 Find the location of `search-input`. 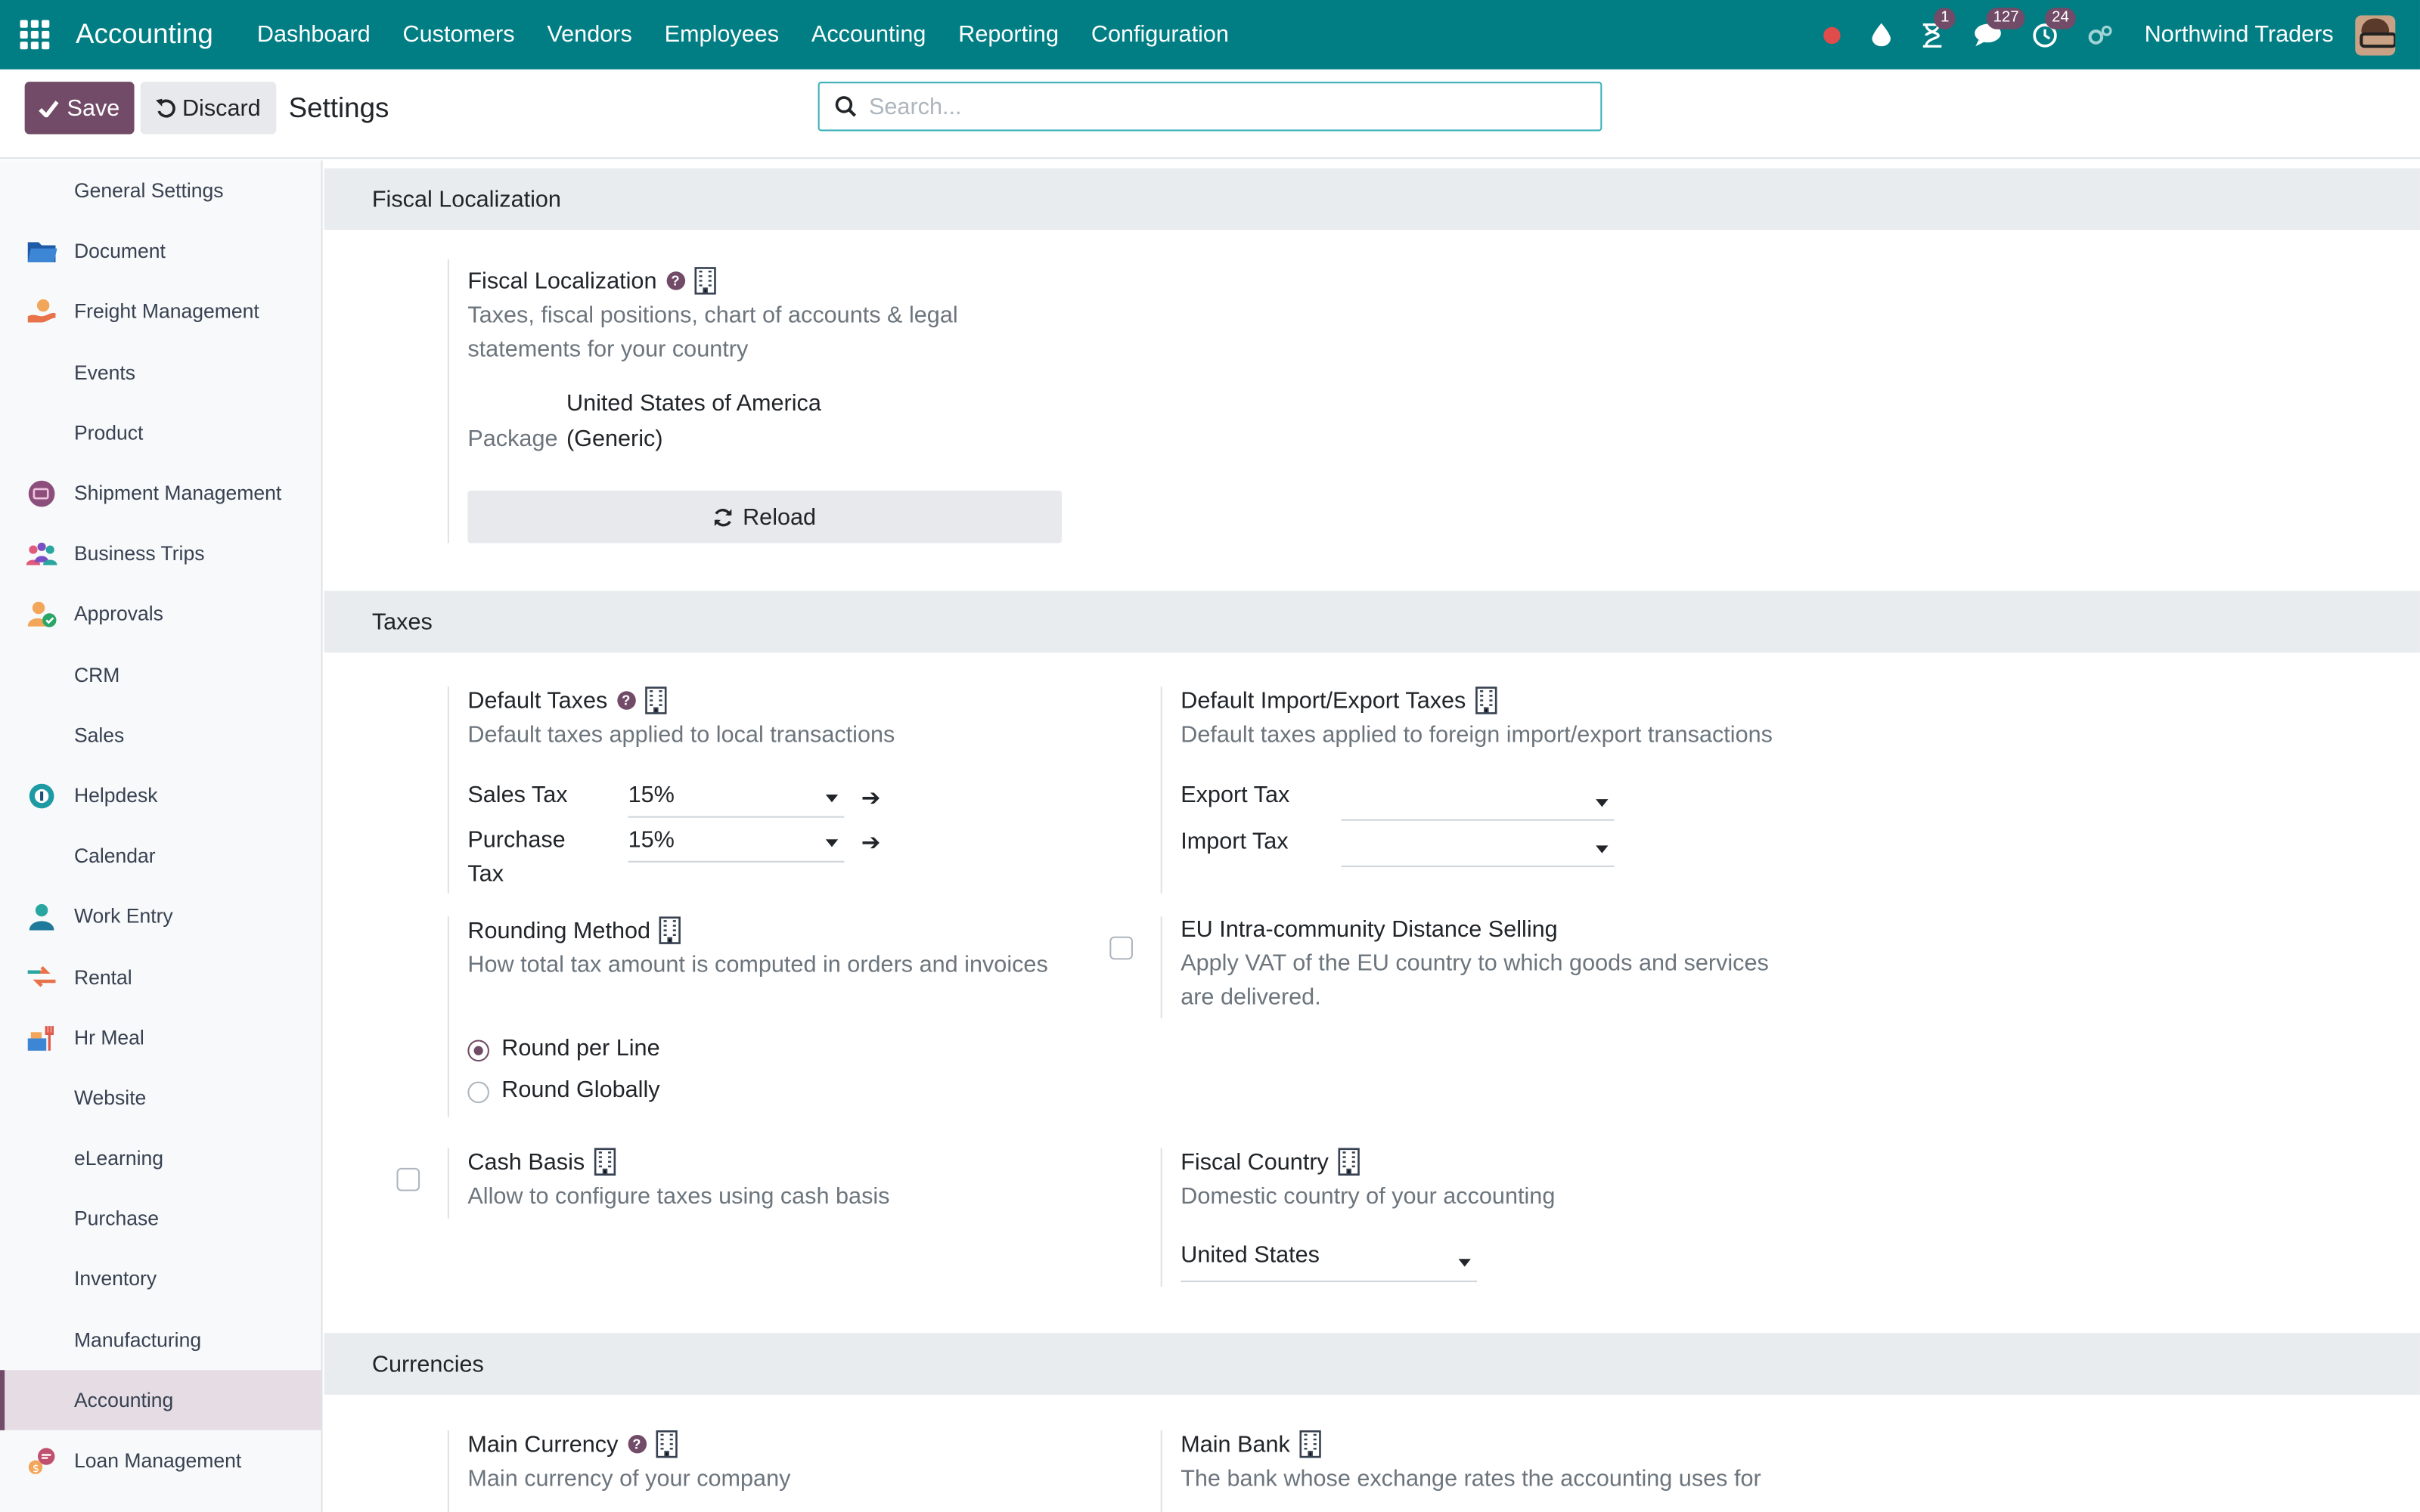

search-input is located at coordinates (1208, 106).